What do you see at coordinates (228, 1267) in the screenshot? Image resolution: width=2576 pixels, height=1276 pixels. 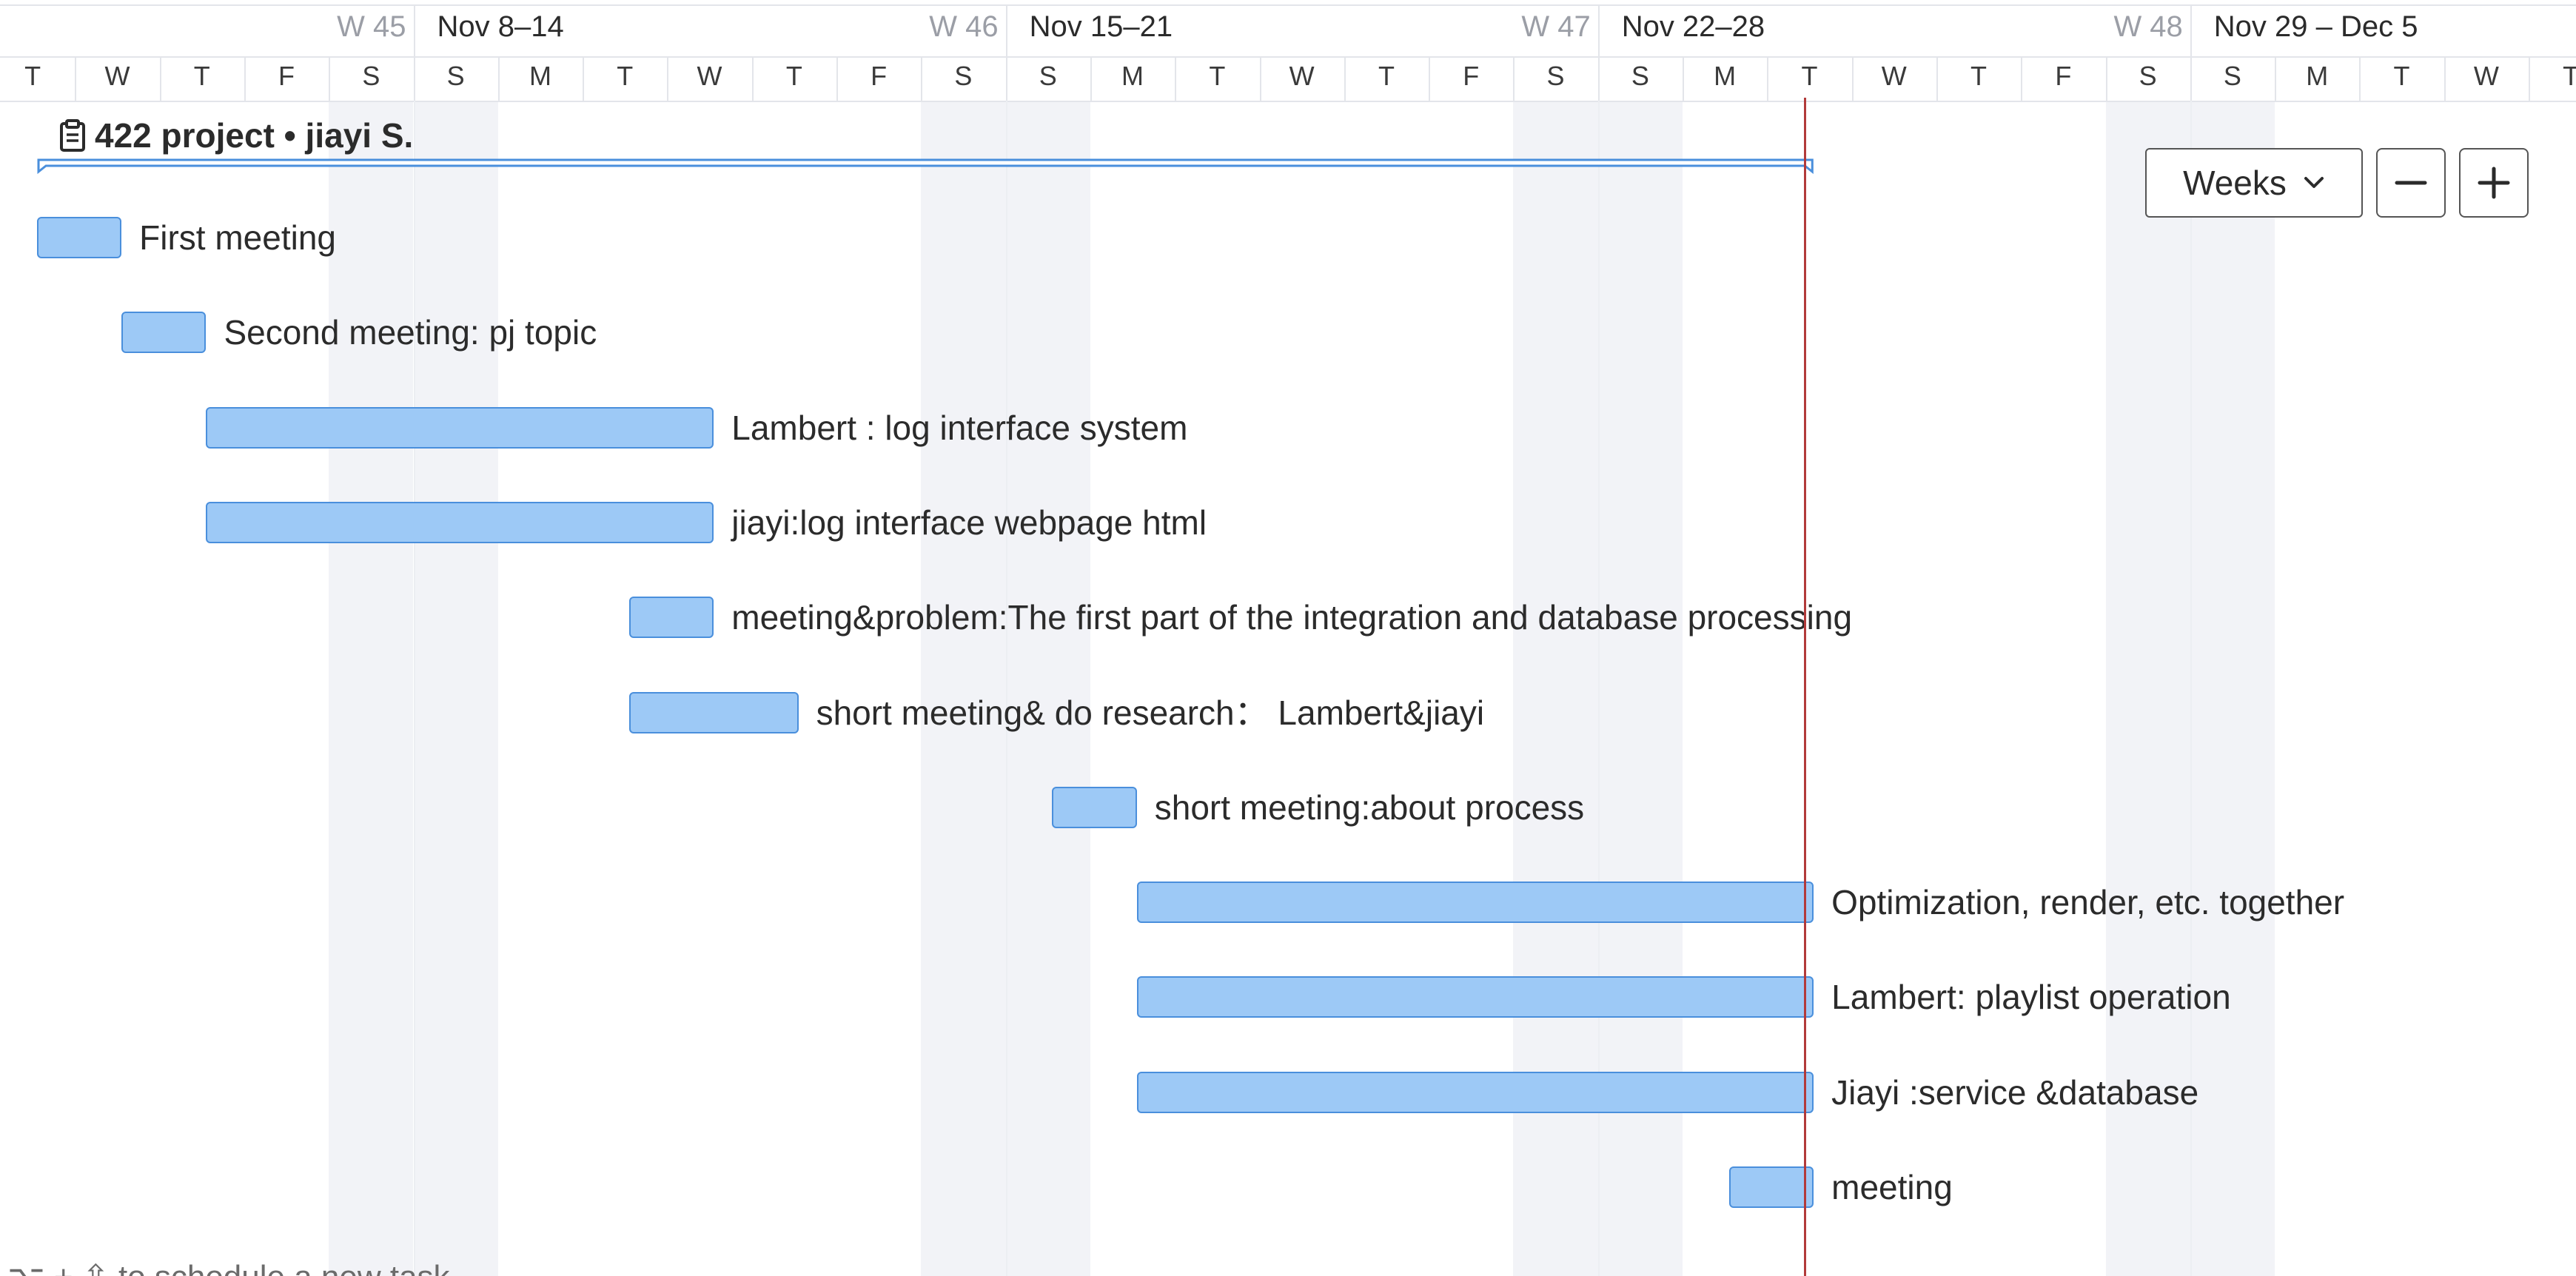 I see `schedule-hint: ⌥ + ⇧ to schedule a new task` at bounding box center [228, 1267].